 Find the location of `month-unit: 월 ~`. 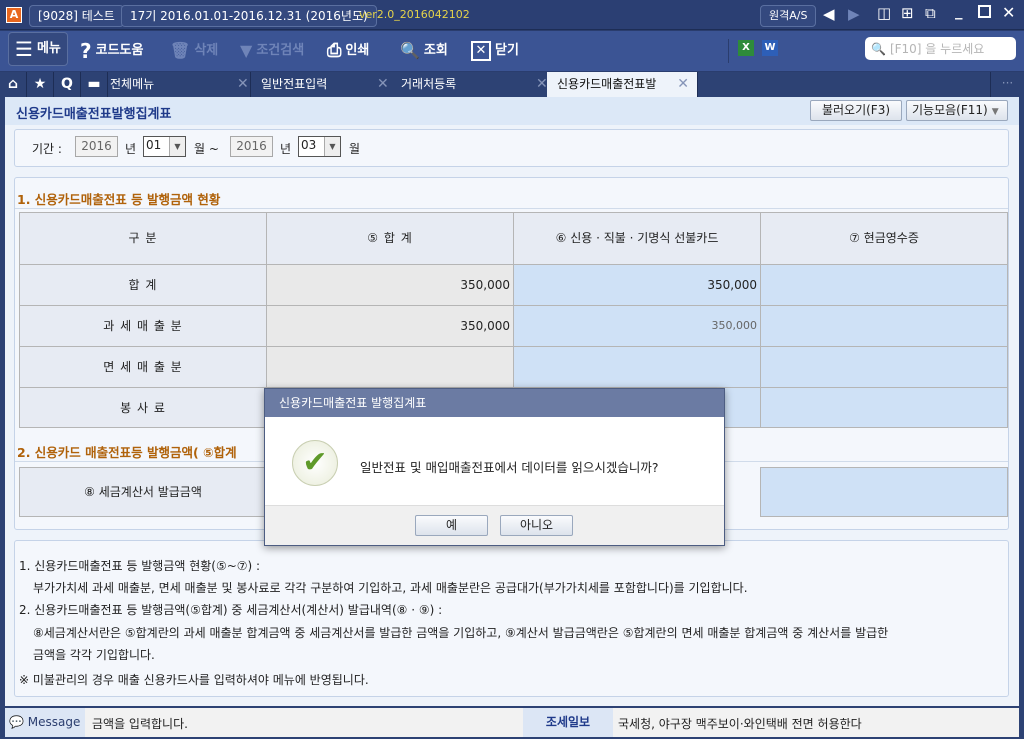

month-unit: 월 ~ is located at coordinates (206, 149).